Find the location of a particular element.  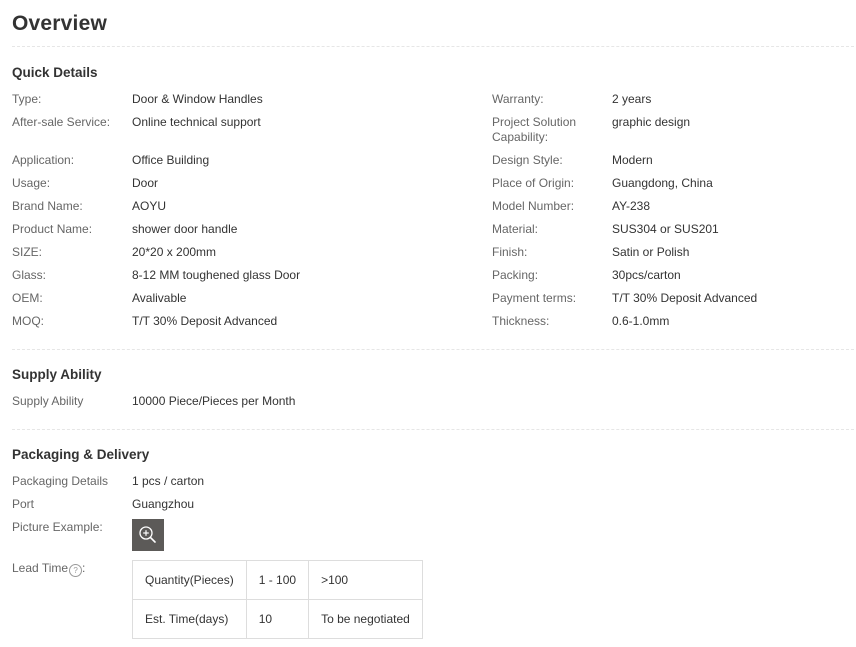

detail-label: Product Name: is located at coordinates (52, 229).